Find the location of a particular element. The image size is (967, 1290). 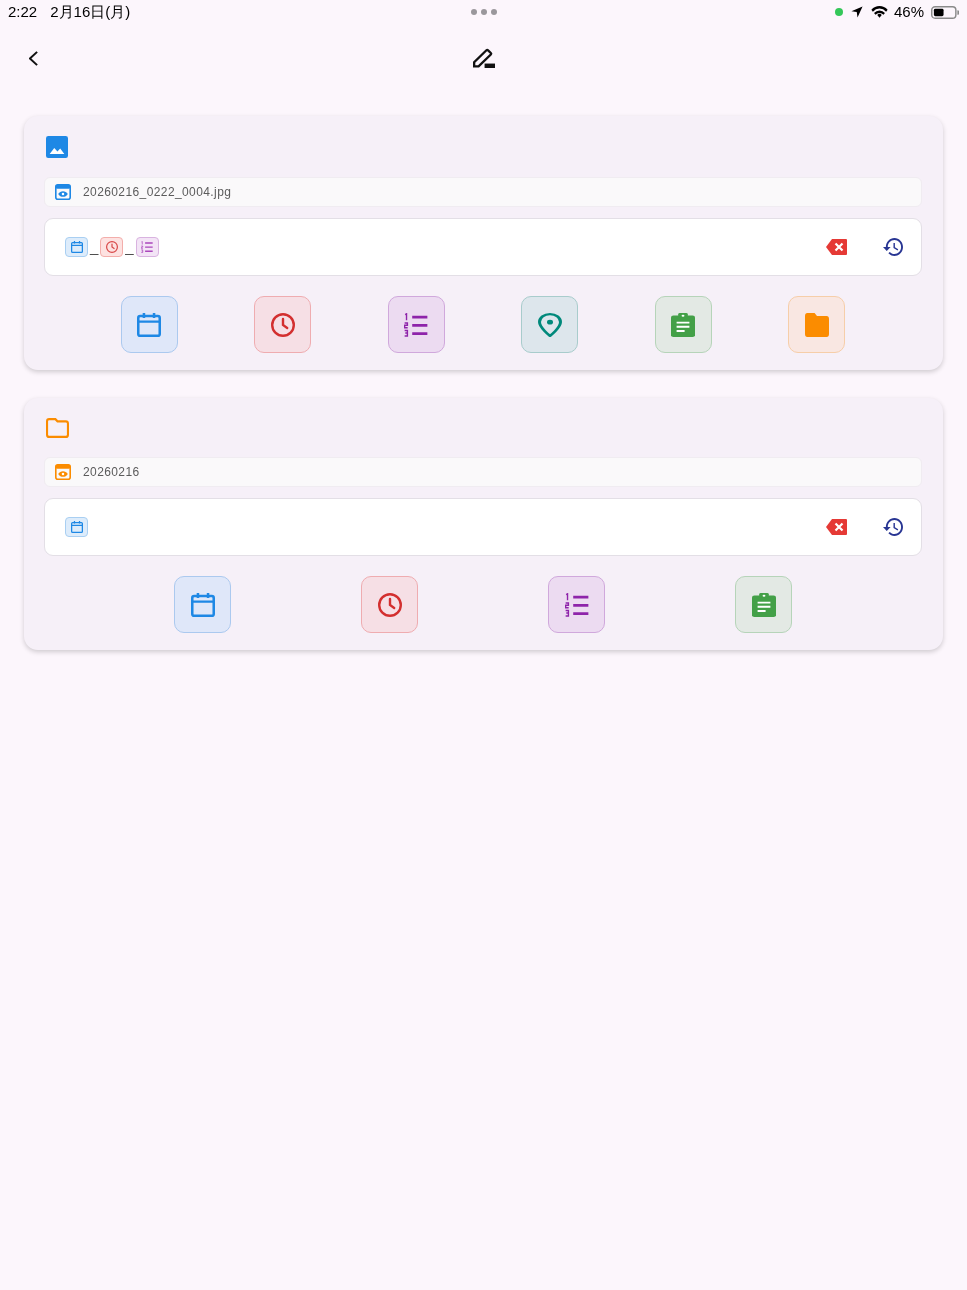

folder-button is located at coordinates (817, 324).